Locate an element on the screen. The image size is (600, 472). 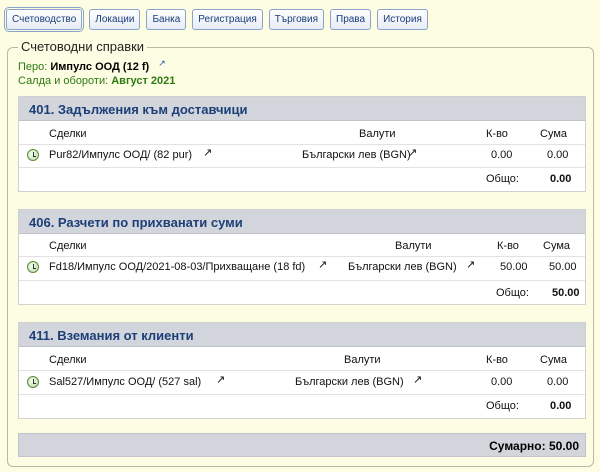
tab-trade: Търговия is located at coordinates (296, 19).